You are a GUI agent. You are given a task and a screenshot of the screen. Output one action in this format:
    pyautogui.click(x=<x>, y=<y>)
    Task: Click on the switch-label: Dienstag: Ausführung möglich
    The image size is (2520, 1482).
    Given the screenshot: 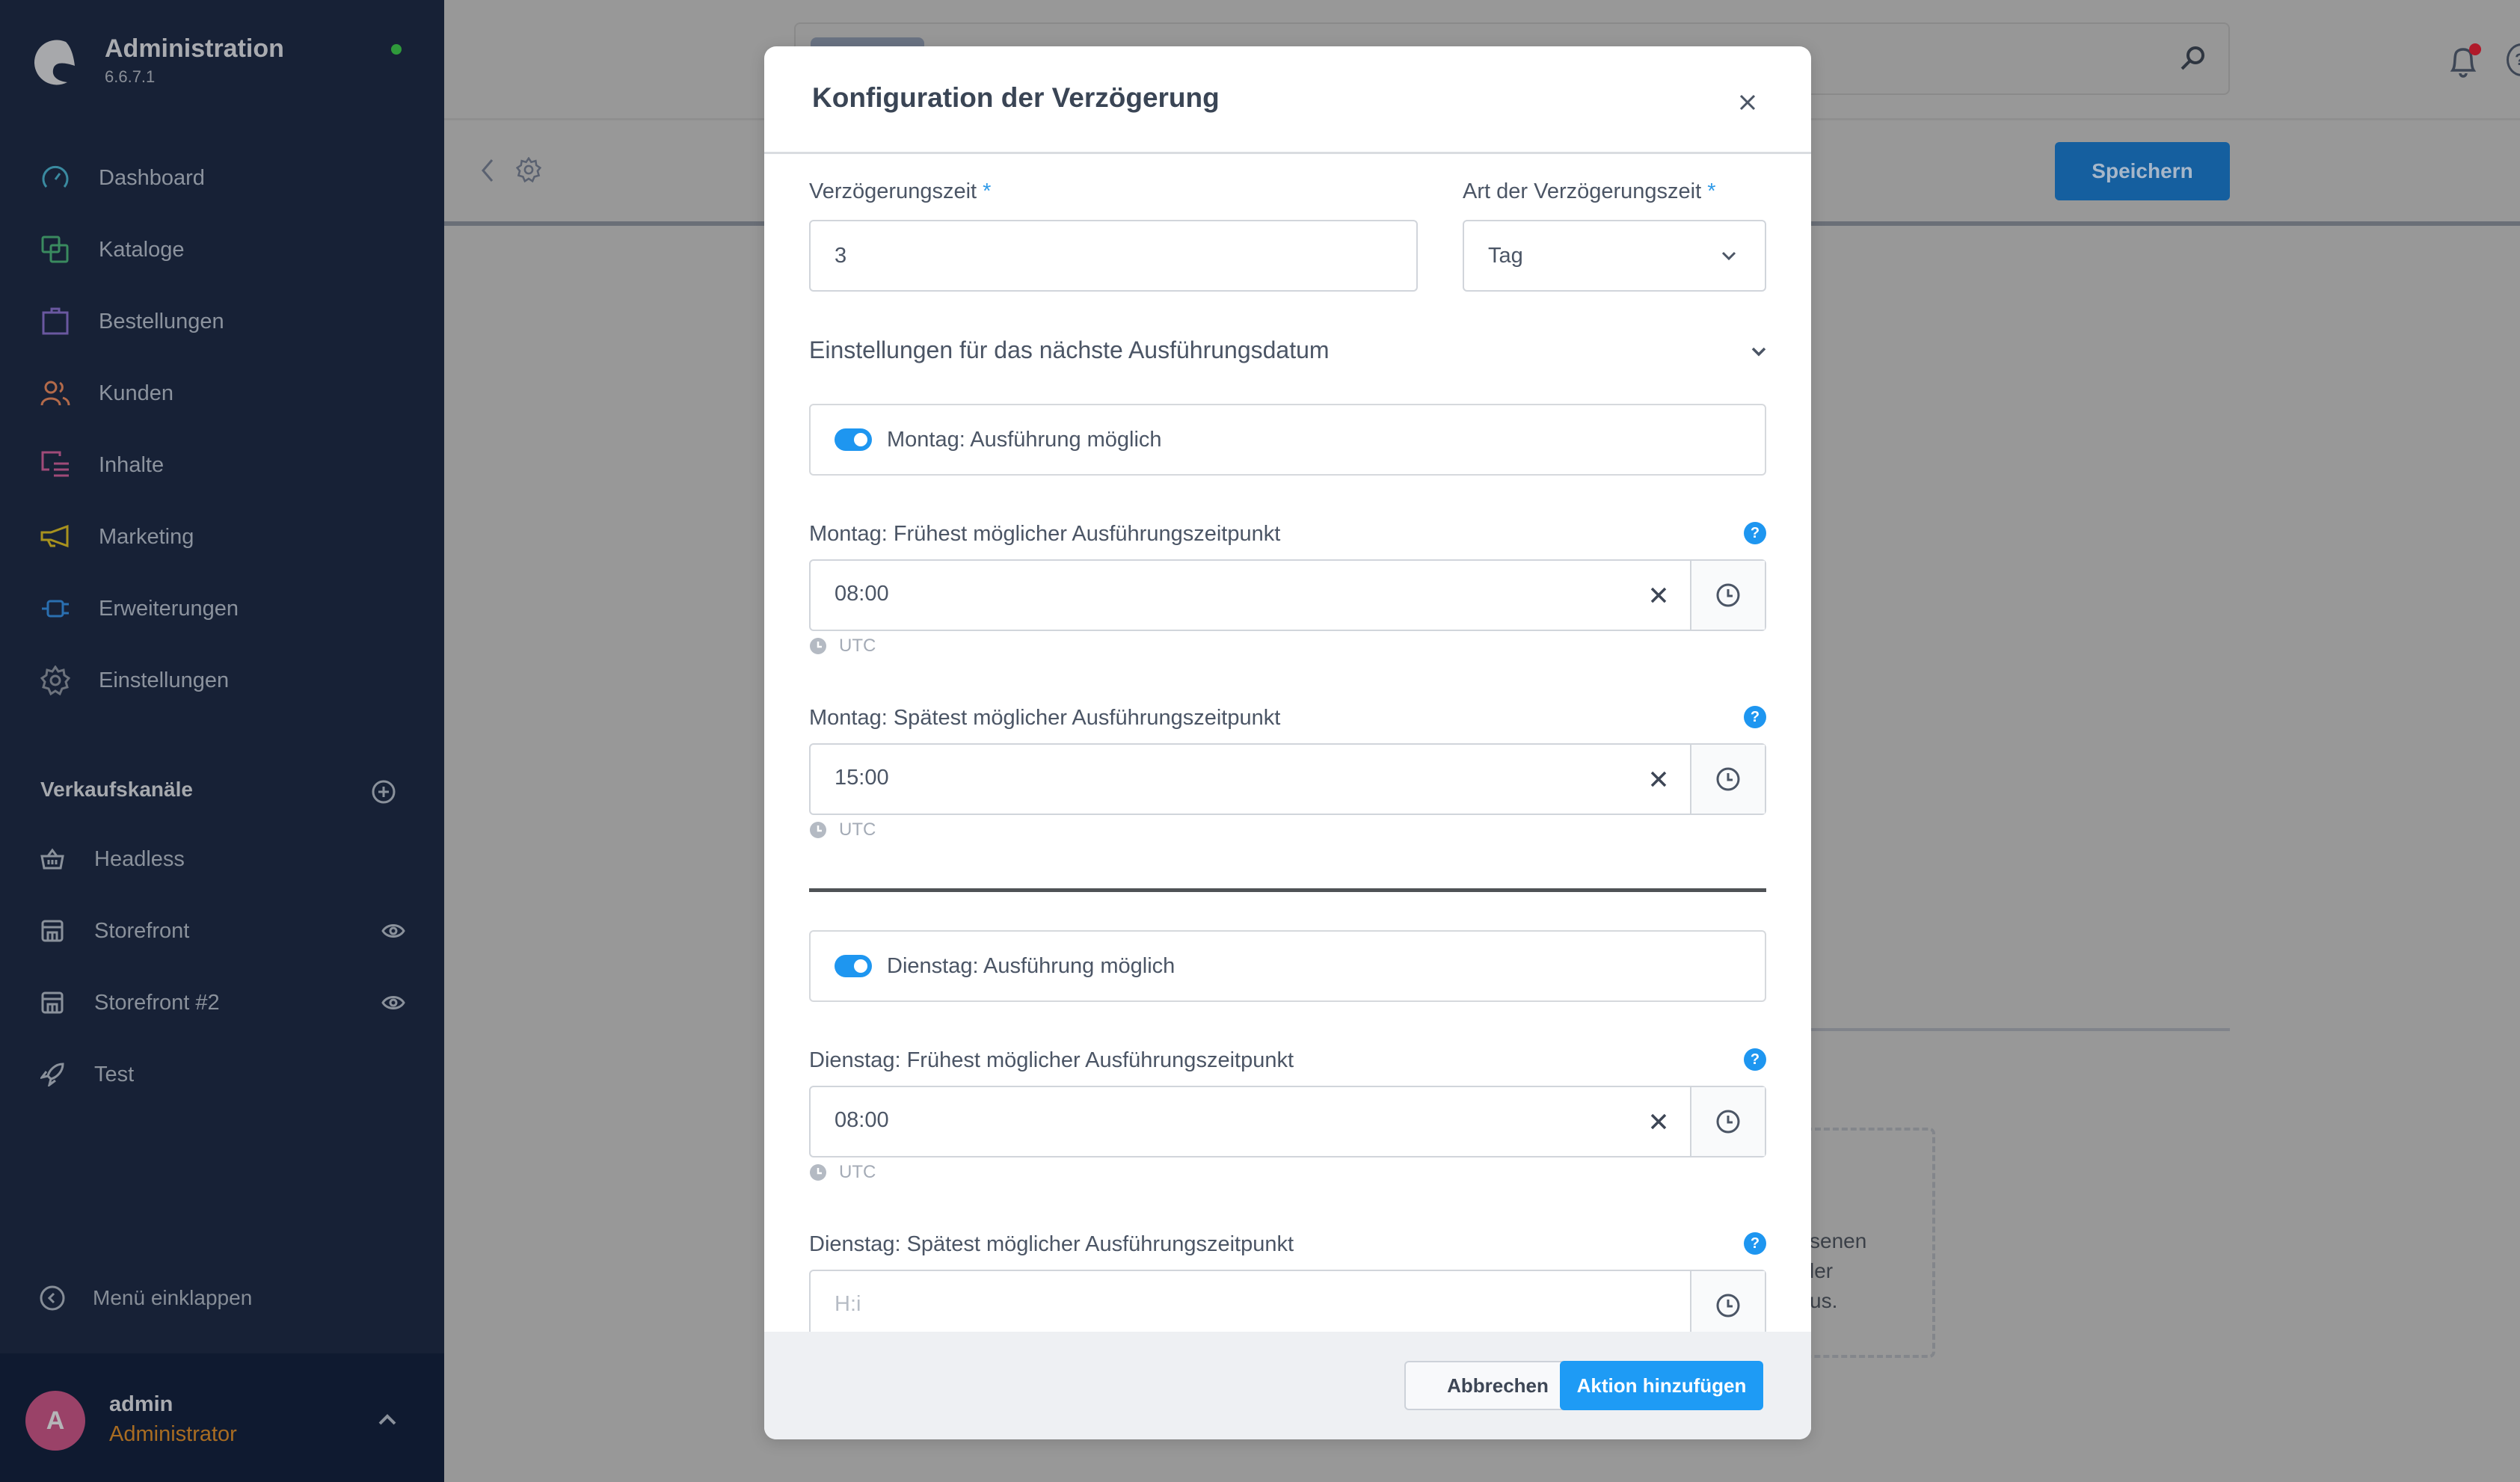 What is the action you would take?
    pyautogui.click(x=1031, y=965)
    